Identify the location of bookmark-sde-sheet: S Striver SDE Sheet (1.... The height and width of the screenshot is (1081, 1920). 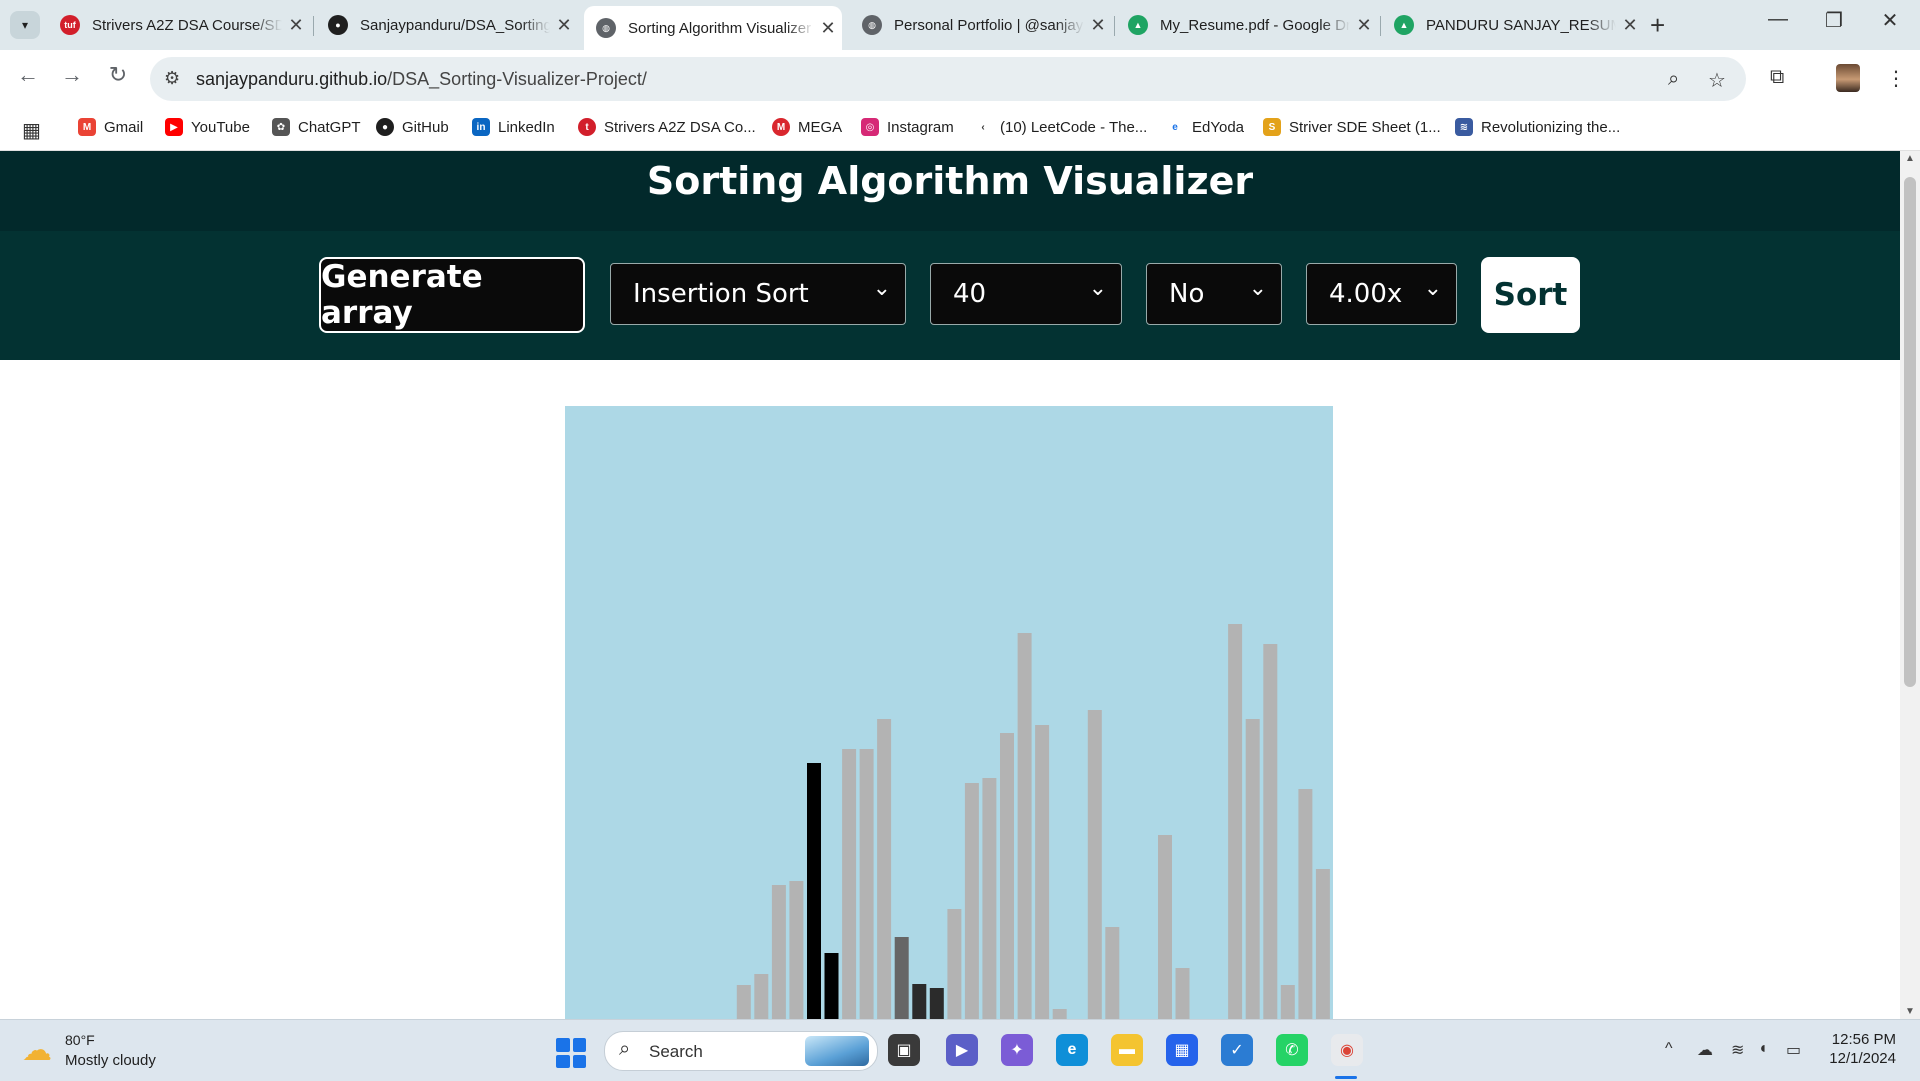
(1352, 127).